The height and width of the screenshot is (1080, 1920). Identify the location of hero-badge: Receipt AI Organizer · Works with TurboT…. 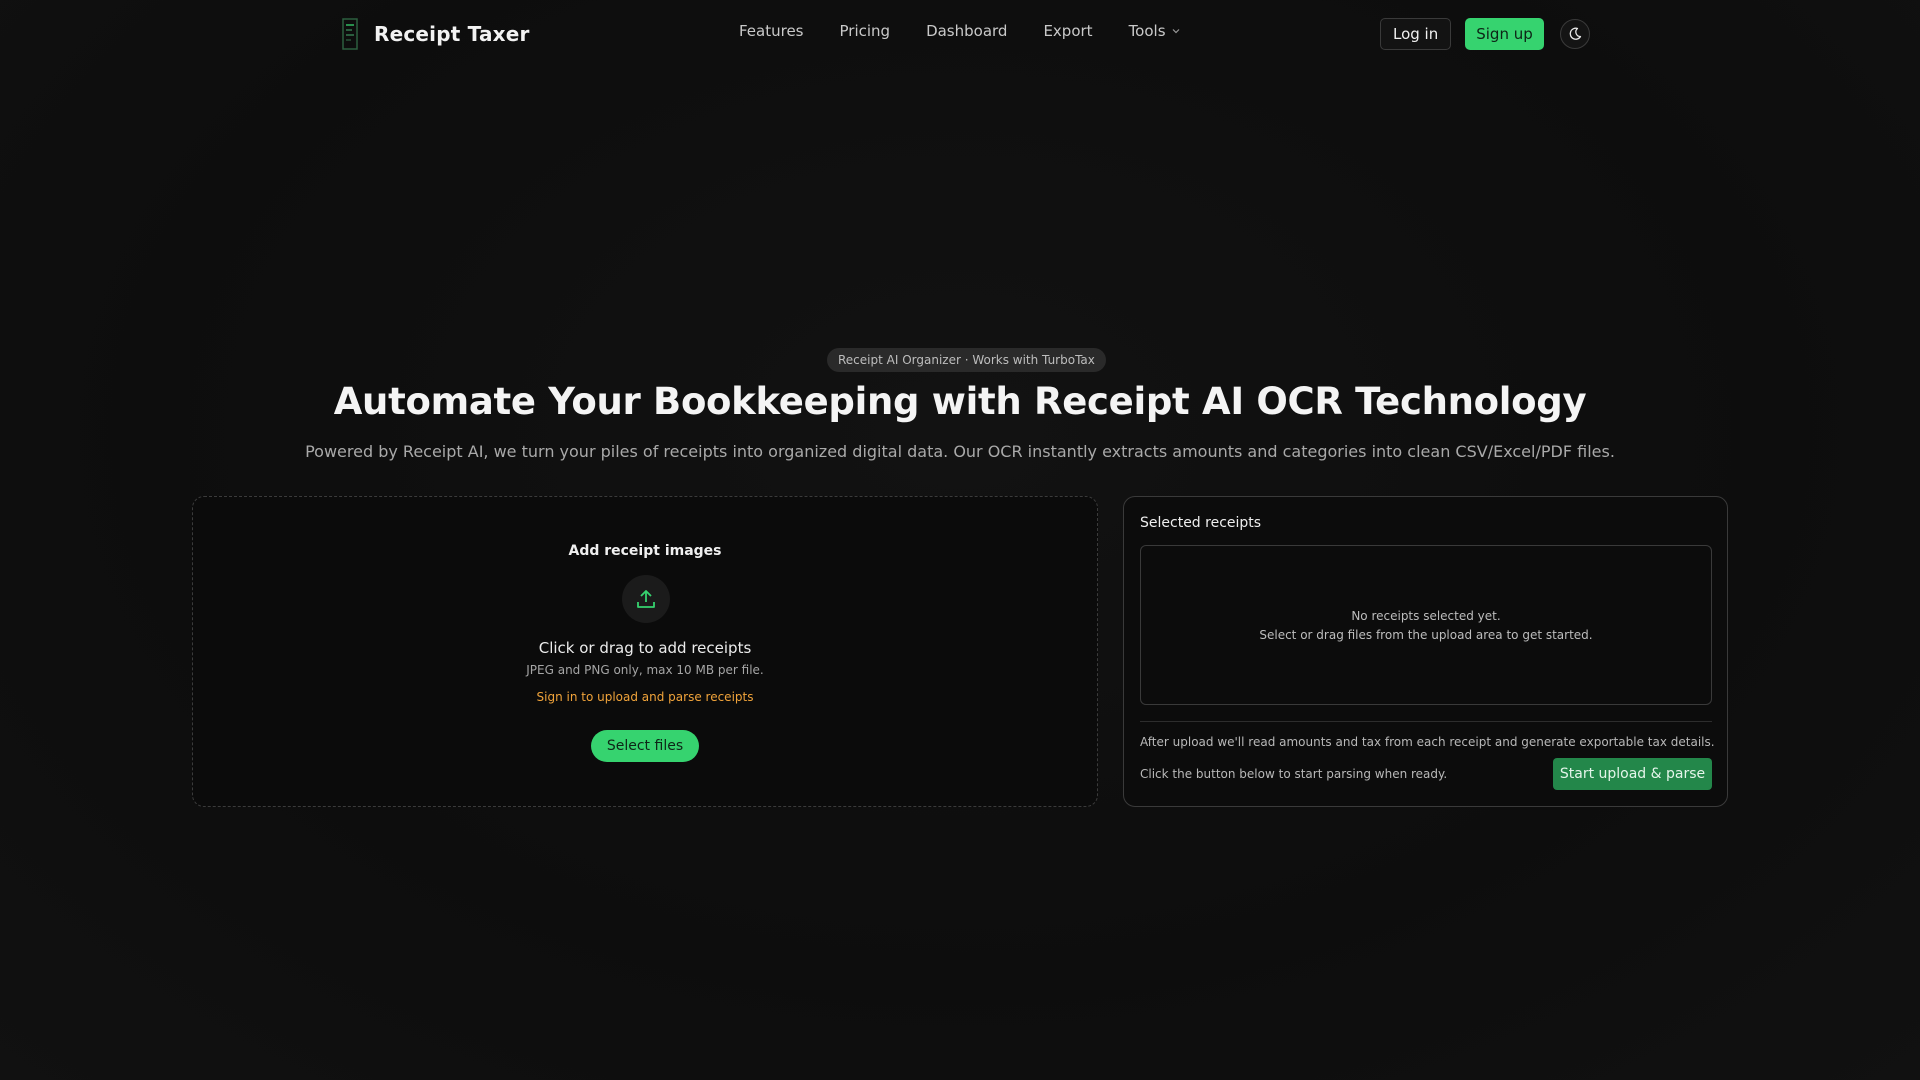
(966, 360).